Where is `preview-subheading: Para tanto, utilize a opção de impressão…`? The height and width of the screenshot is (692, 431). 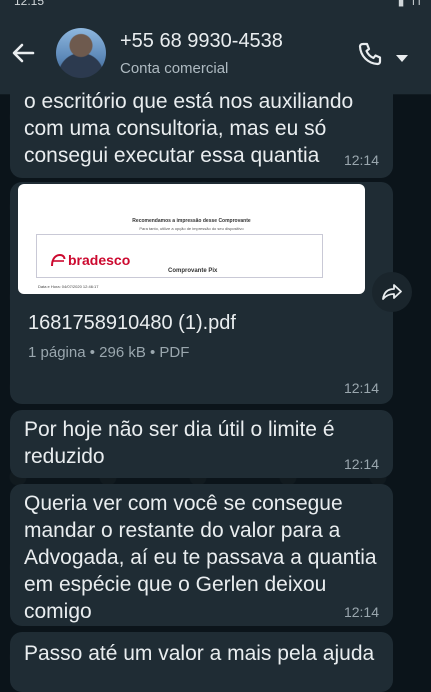 preview-subheading: Para tanto, utilize a opção de impressão… is located at coordinates (191, 228).